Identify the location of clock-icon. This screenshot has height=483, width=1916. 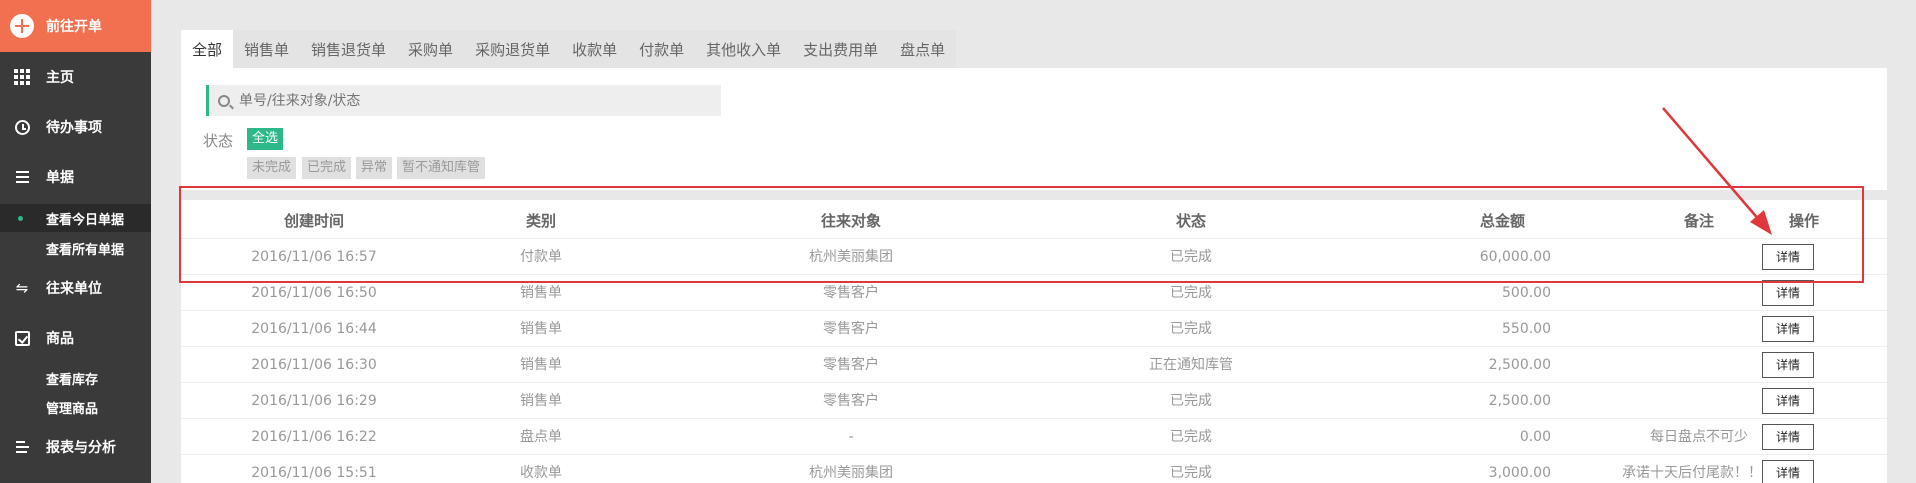
(22, 127).